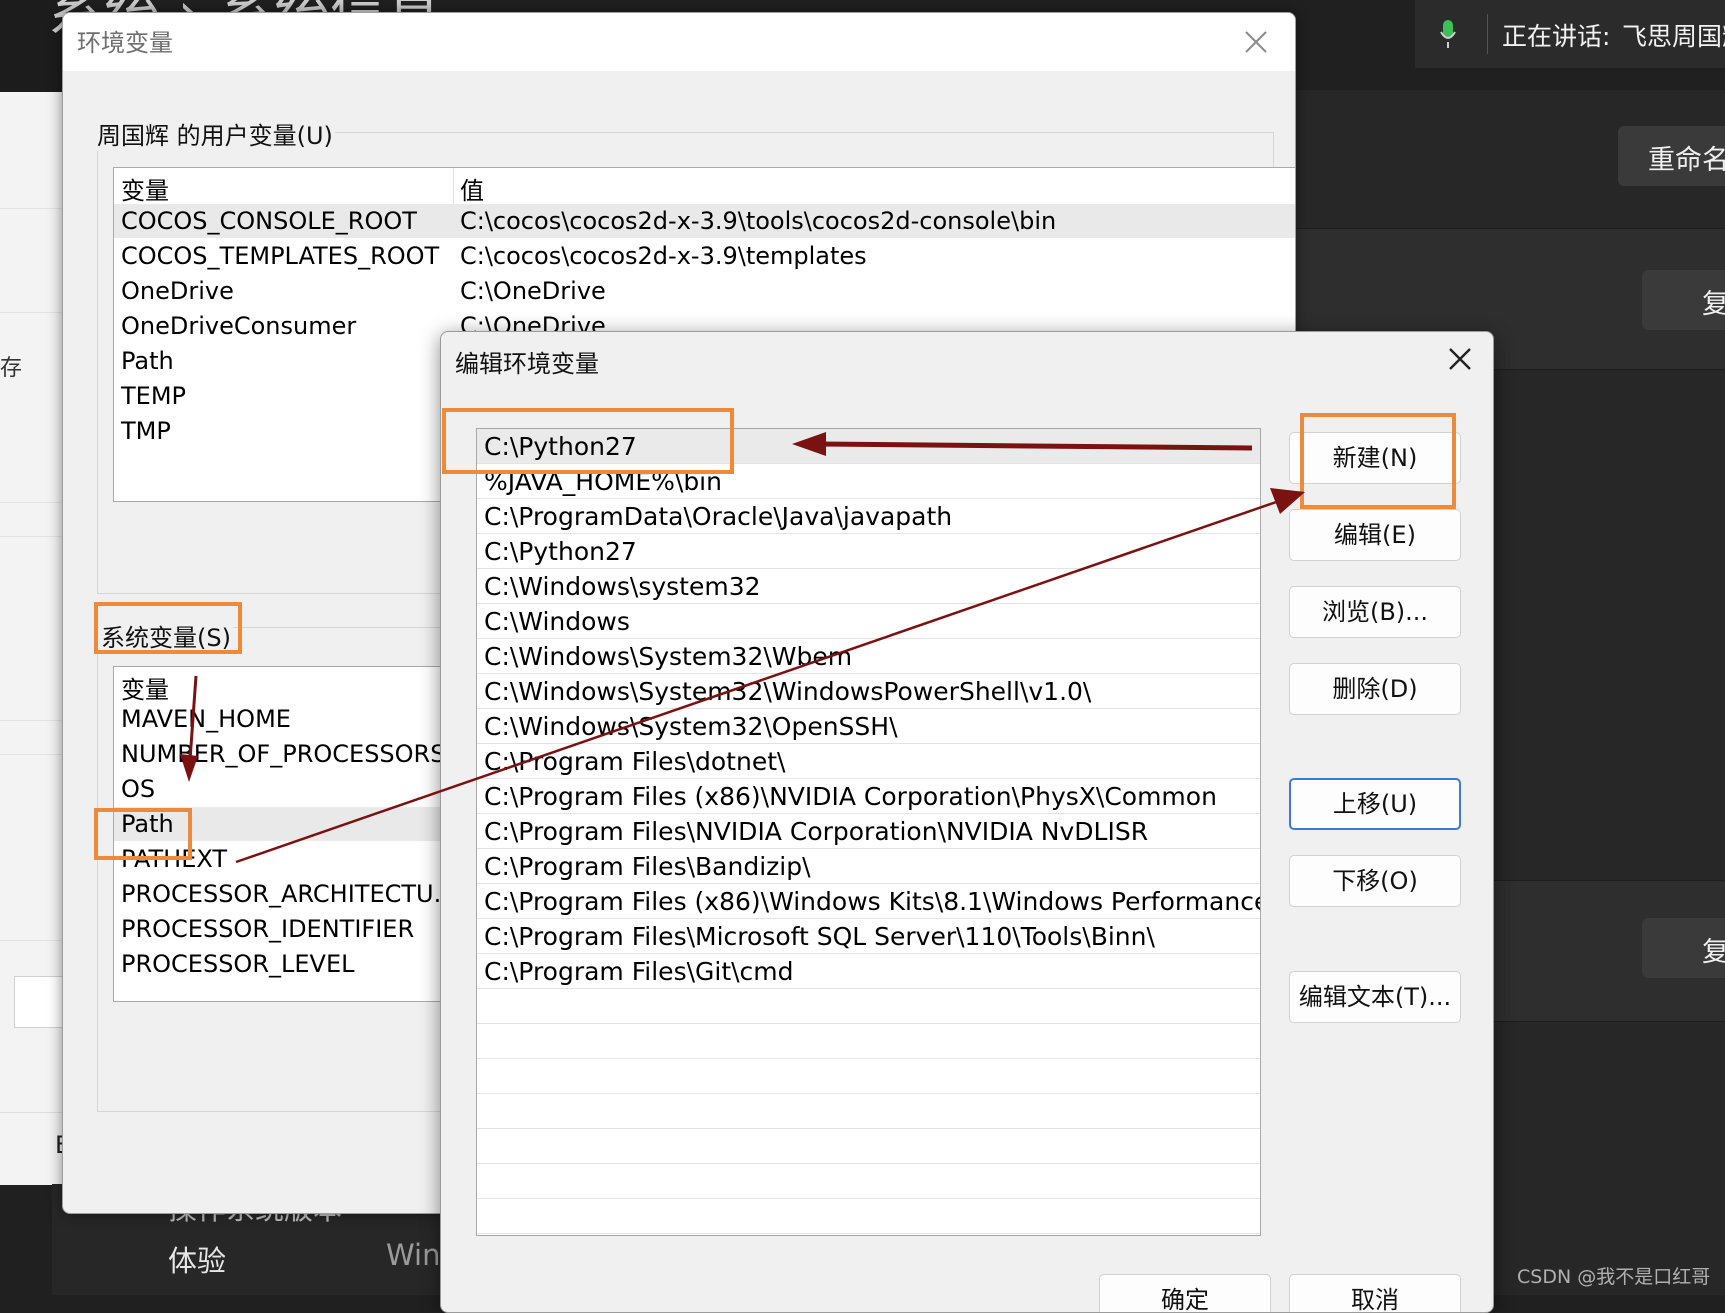 The image size is (1725, 1313). What do you see at coordinates (1614, 1277) in the screenshot?
I see `watermark: CSDN @我不是口红哥` at bounding box center [1614, 1277].